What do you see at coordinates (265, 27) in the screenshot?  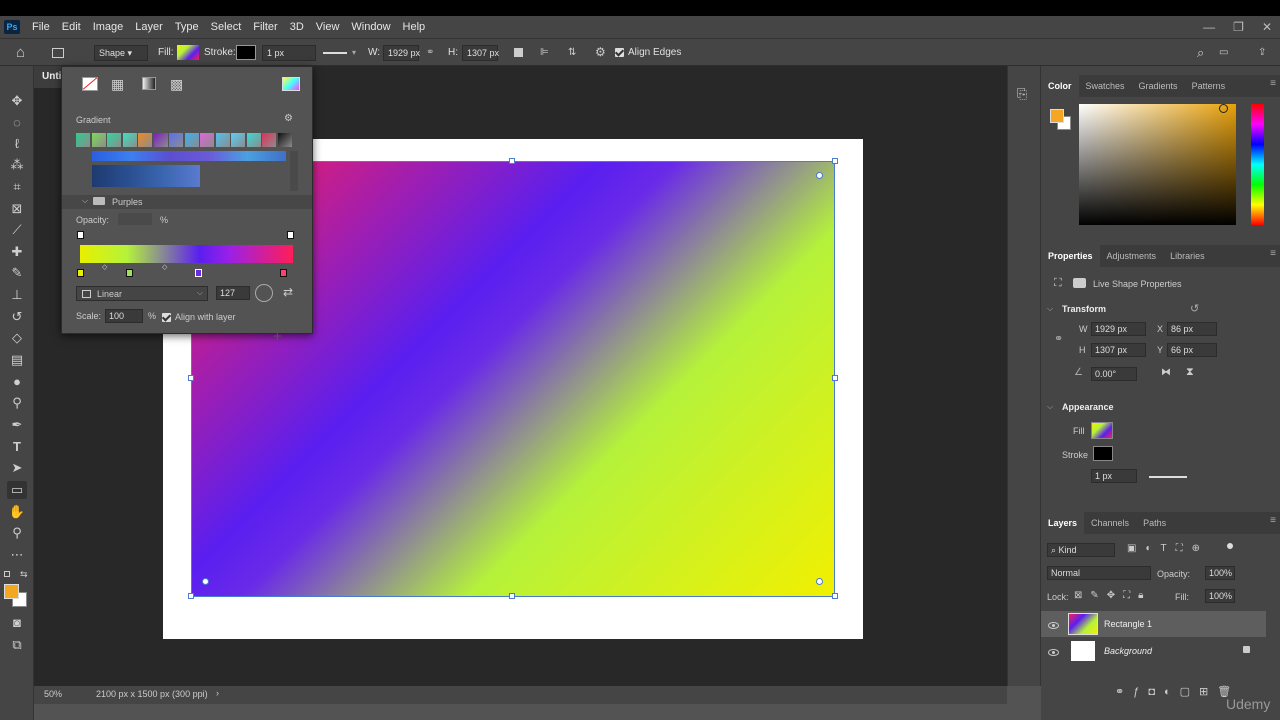 I see `menu-filter: Filter` at bounding box center [265, 27].